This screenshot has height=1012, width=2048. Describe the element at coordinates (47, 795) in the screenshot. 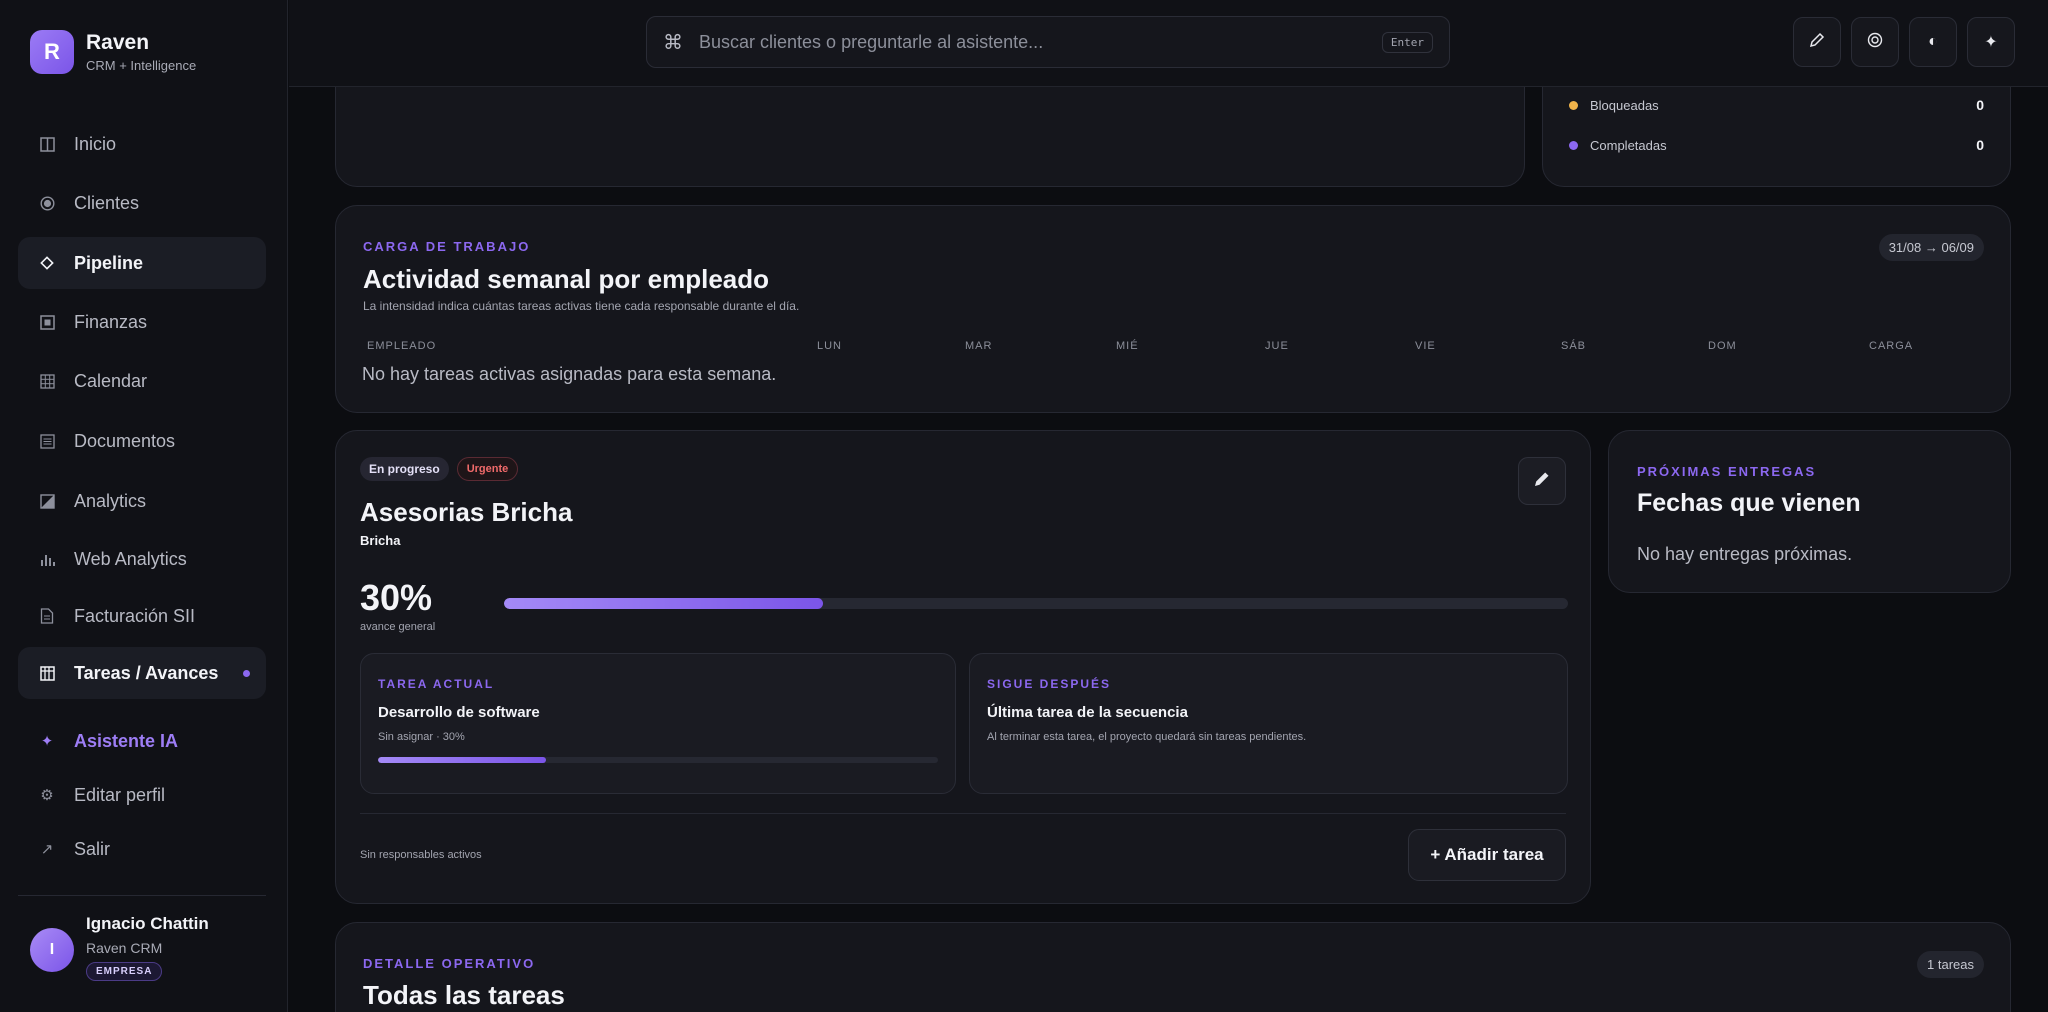

I see `gear-icon: ⚙` at that location.